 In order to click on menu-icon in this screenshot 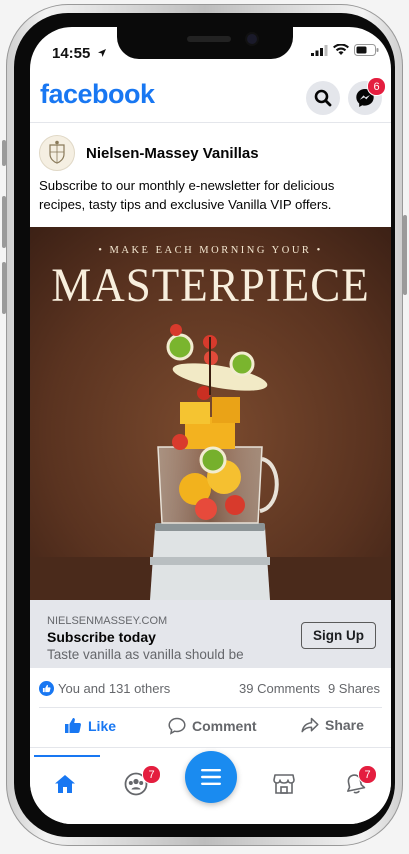, I will do `click(211, 777)`.